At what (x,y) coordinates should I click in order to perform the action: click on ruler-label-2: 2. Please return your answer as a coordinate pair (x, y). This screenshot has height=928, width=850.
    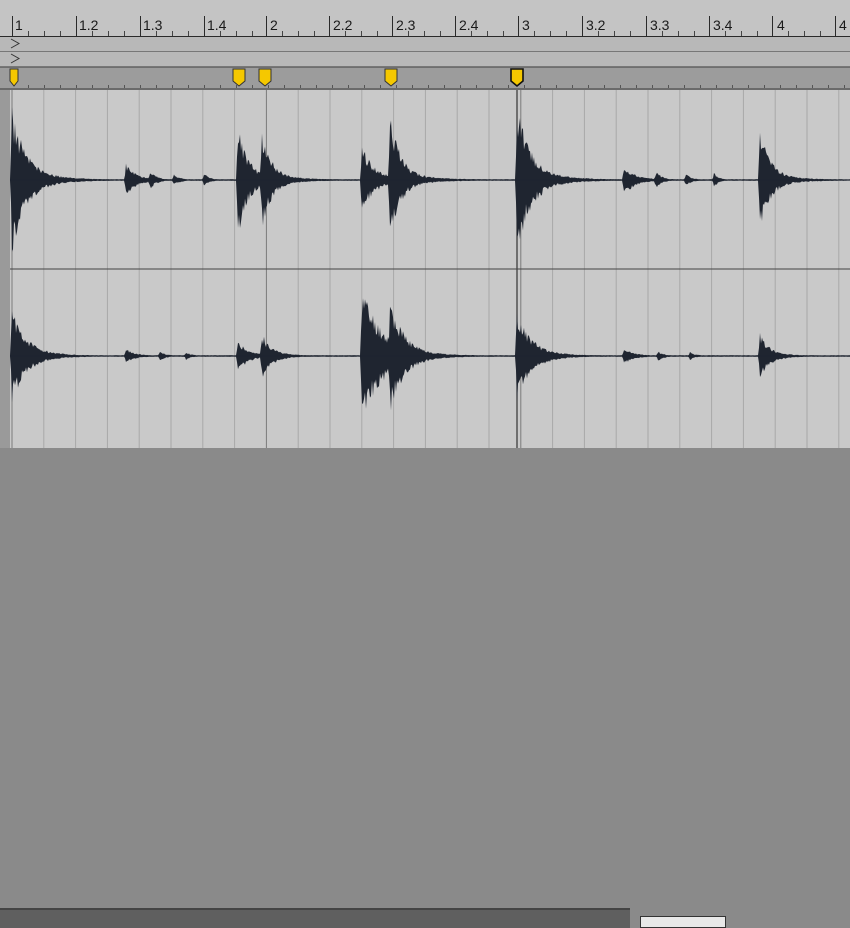
    Looking at the image, I should click on (274, 25).